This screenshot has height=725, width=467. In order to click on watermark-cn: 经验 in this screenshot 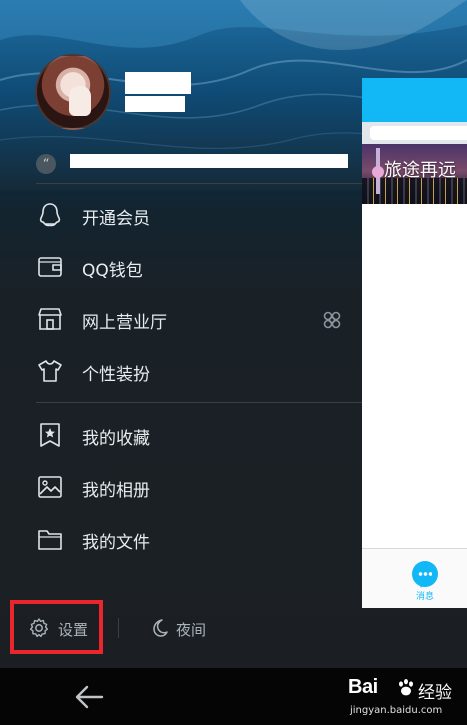, I will do `click(435, 693)`.